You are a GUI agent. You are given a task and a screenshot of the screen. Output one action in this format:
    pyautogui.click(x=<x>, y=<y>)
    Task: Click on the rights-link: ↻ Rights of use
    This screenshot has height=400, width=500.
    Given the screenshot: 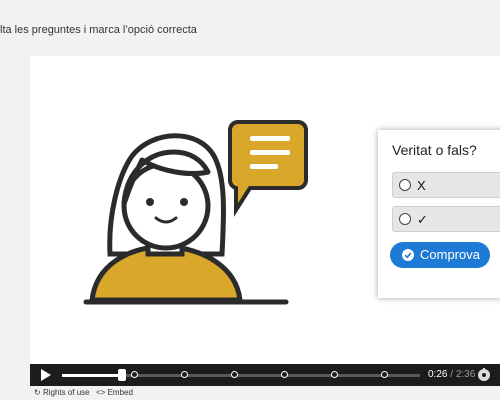 What is the action you would take?
    pyautogui.click(x=62, y=392)
    